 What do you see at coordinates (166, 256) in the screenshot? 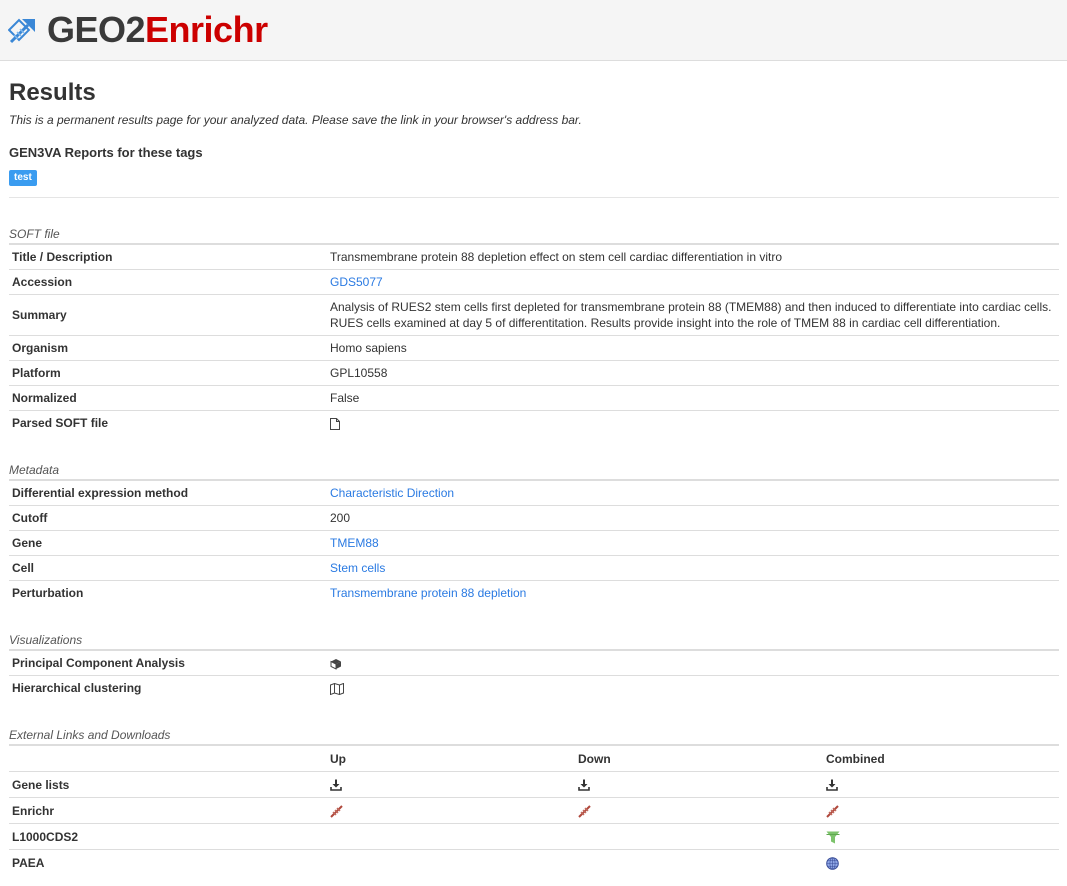
I see `row-label: Title / Description` at bounding box center [166, 256].